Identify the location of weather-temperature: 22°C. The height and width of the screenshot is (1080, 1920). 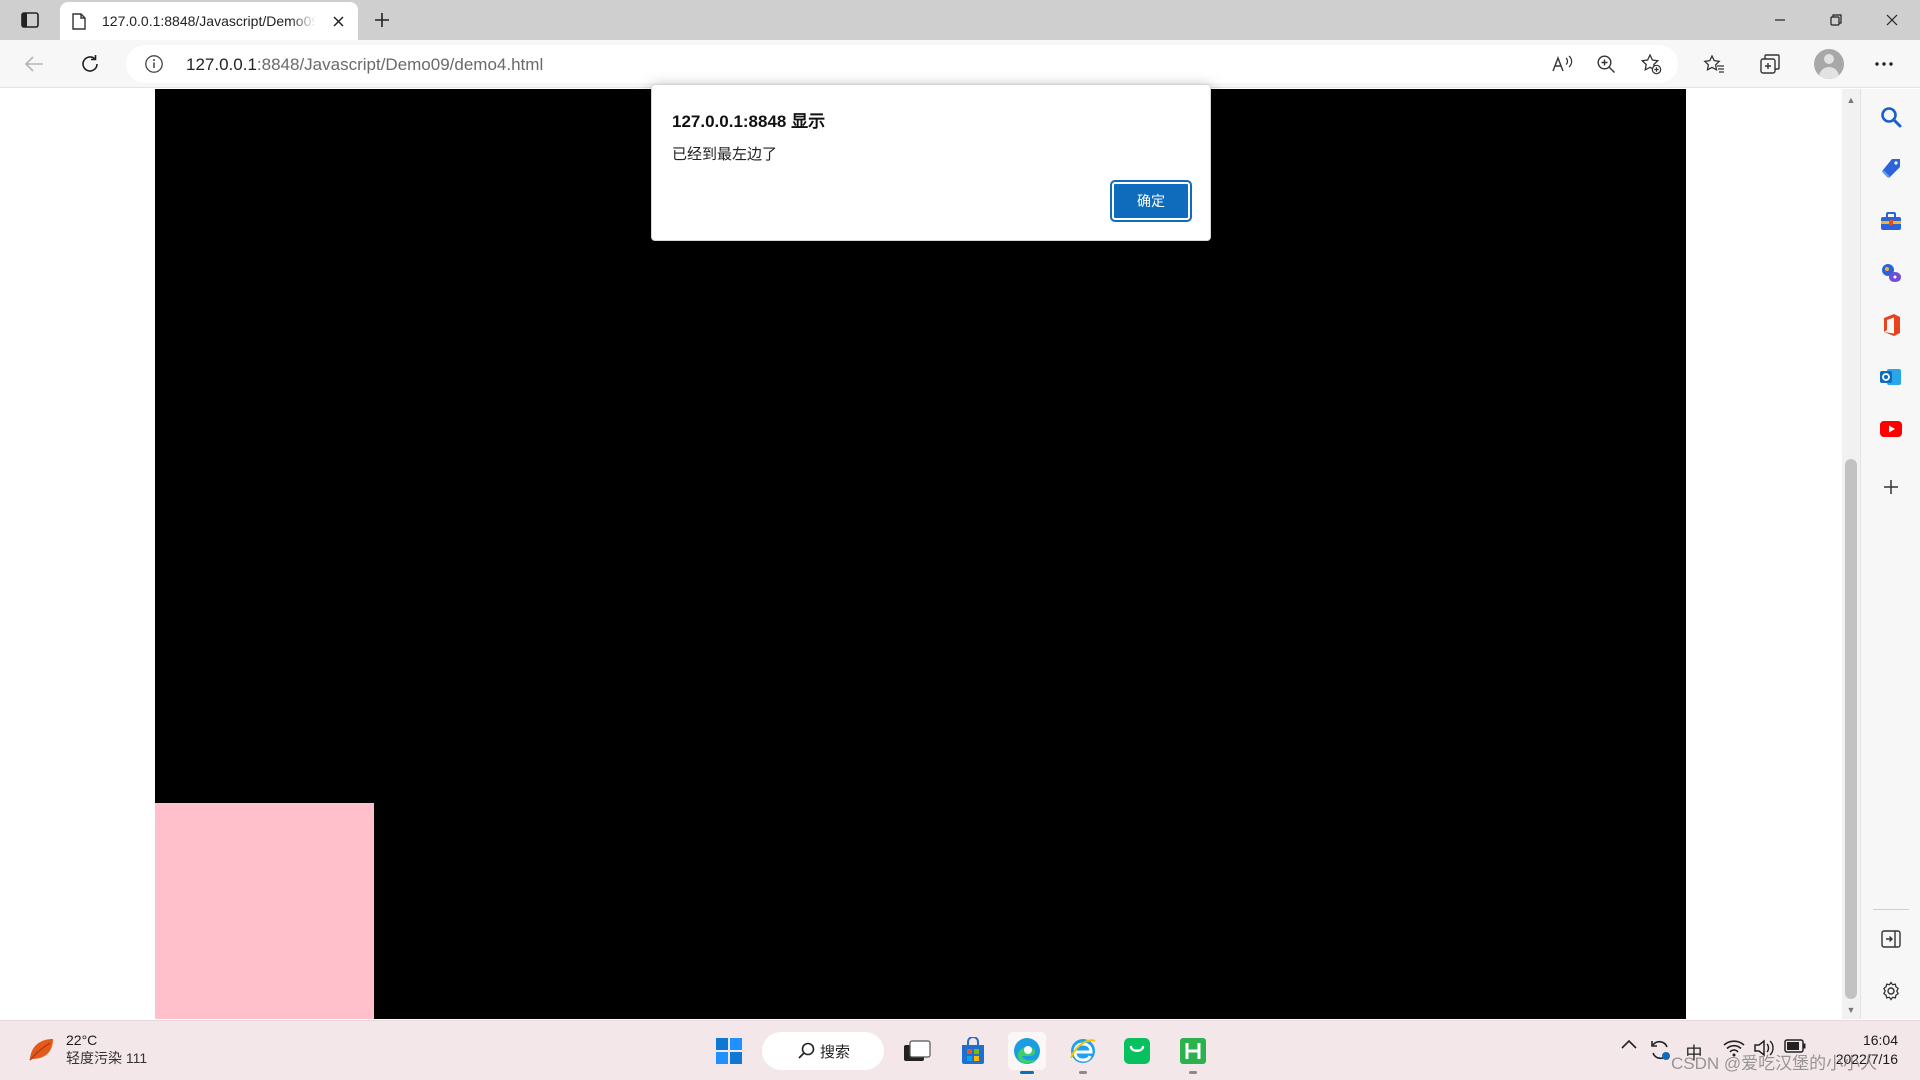
(82, 1040).